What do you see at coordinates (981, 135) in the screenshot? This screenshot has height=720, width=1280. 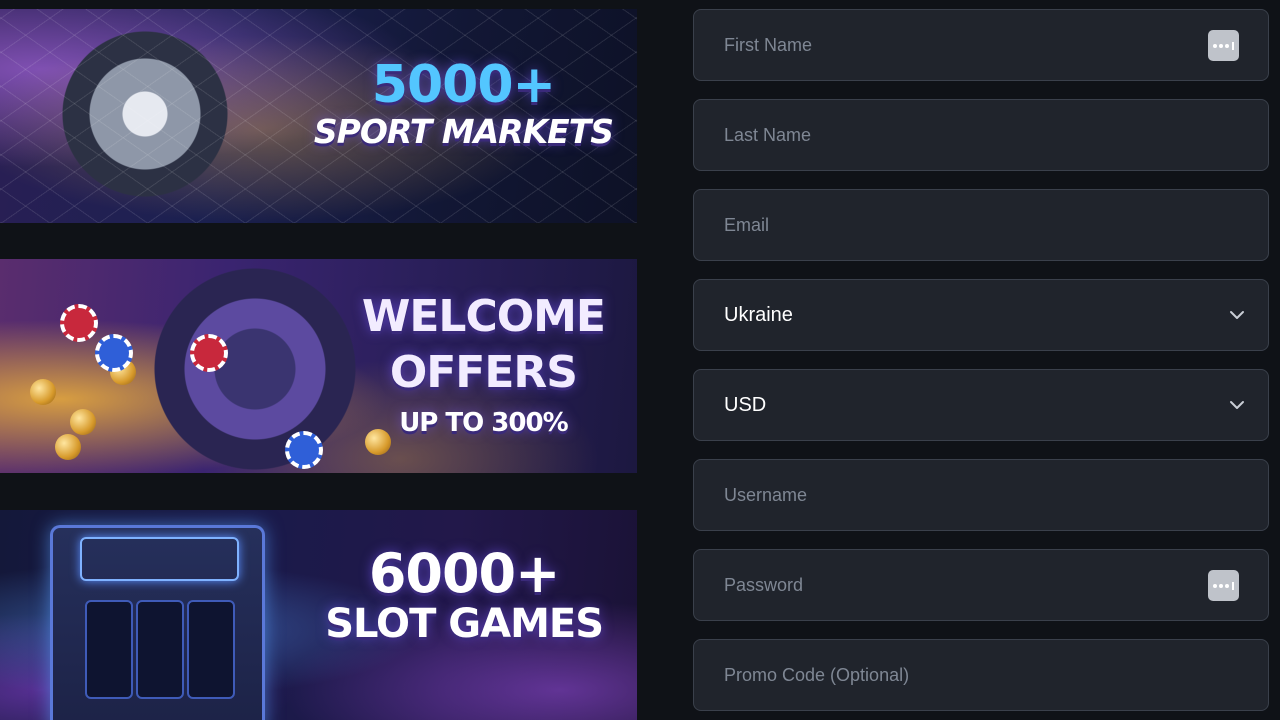 I see `last-name-field: Last Name` at bounding box center [981, 135].